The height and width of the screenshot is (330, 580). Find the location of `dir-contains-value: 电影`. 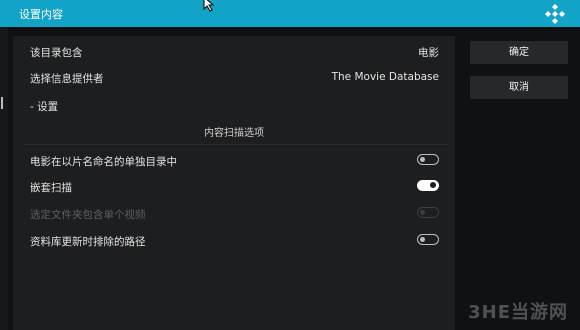

dir-contains-value: 电影 is located at coordinates (428, 53).